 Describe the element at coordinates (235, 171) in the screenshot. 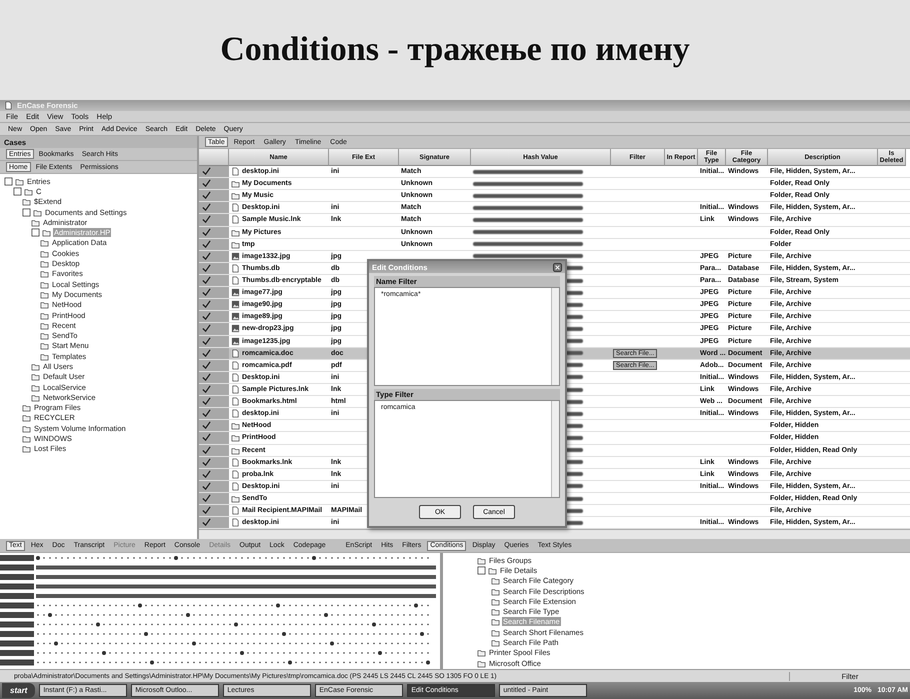

I see `file-icon` at that location.